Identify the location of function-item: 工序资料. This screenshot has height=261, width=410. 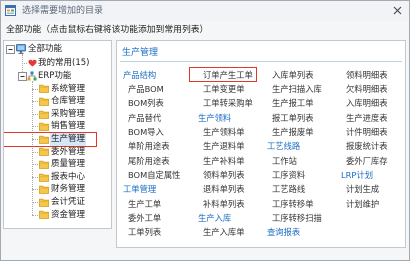
(297, 175).